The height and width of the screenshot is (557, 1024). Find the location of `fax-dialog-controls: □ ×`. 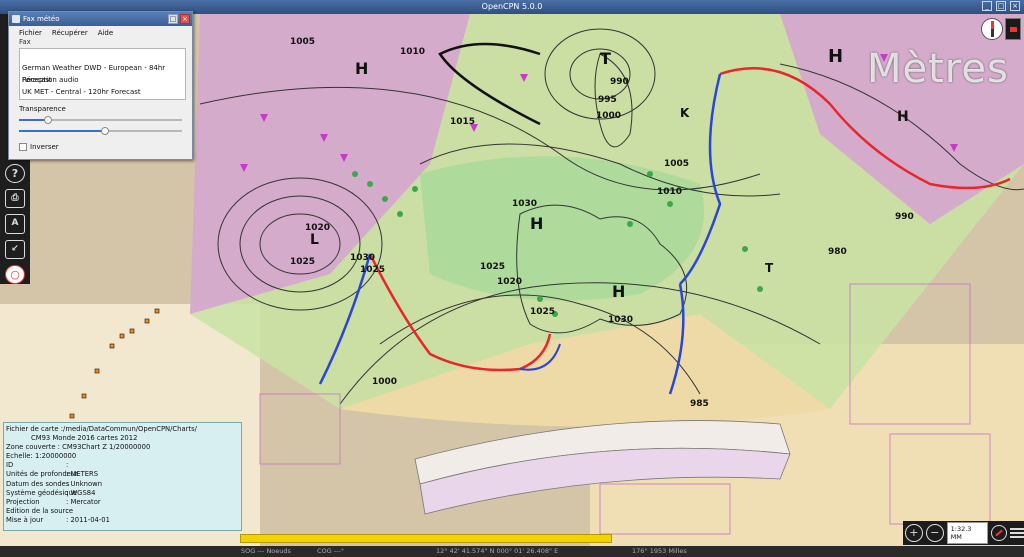

fax-dialog-controls: □ × is located at coordinates (179, 19).